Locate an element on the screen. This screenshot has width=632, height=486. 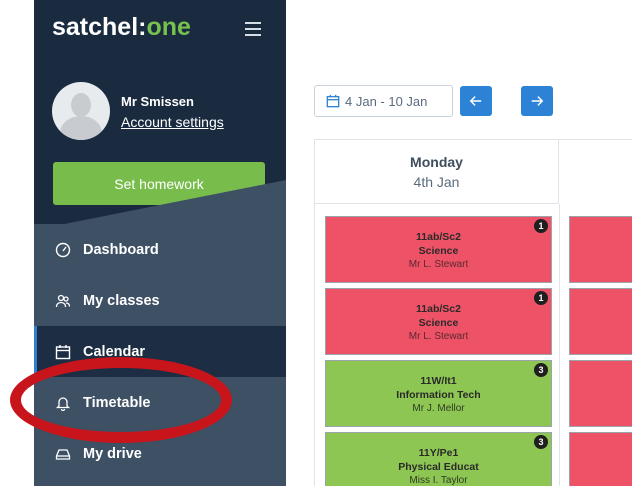
logo-accent-text: one is located at coordinates (168, 27).